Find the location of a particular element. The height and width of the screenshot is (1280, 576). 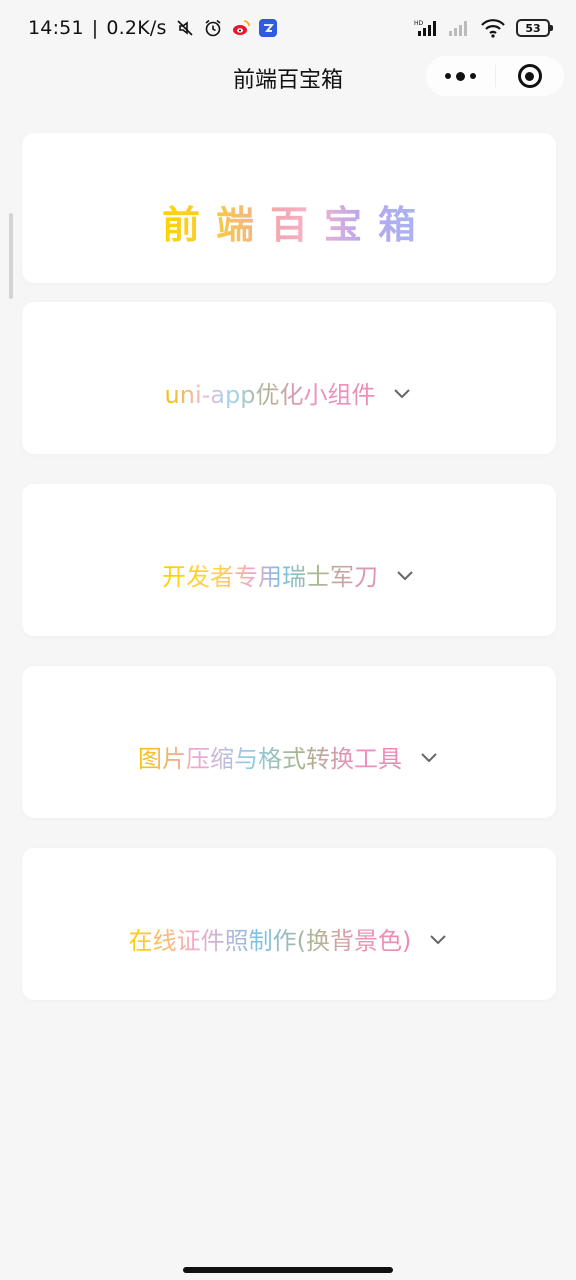

more-dots-icon is located at coordinates (460, 76).